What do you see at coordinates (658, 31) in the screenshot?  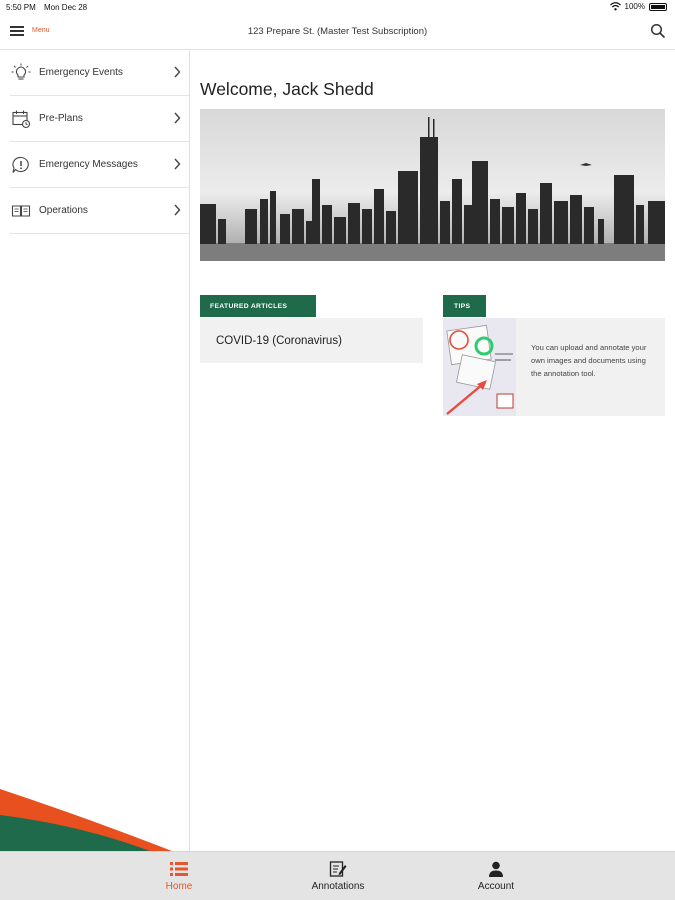 I see `search-icon` at bounding box center [658, 31].